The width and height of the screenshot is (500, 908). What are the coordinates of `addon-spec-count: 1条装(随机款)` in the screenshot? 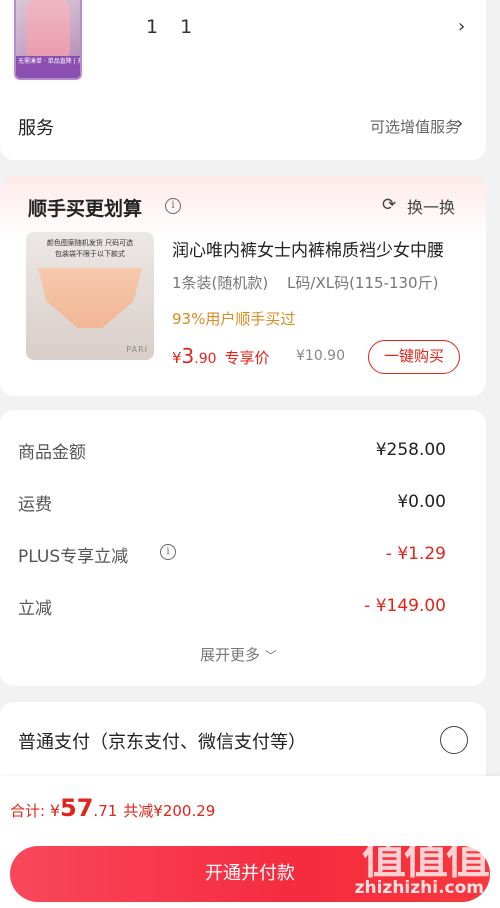 It's located at (220, 283).